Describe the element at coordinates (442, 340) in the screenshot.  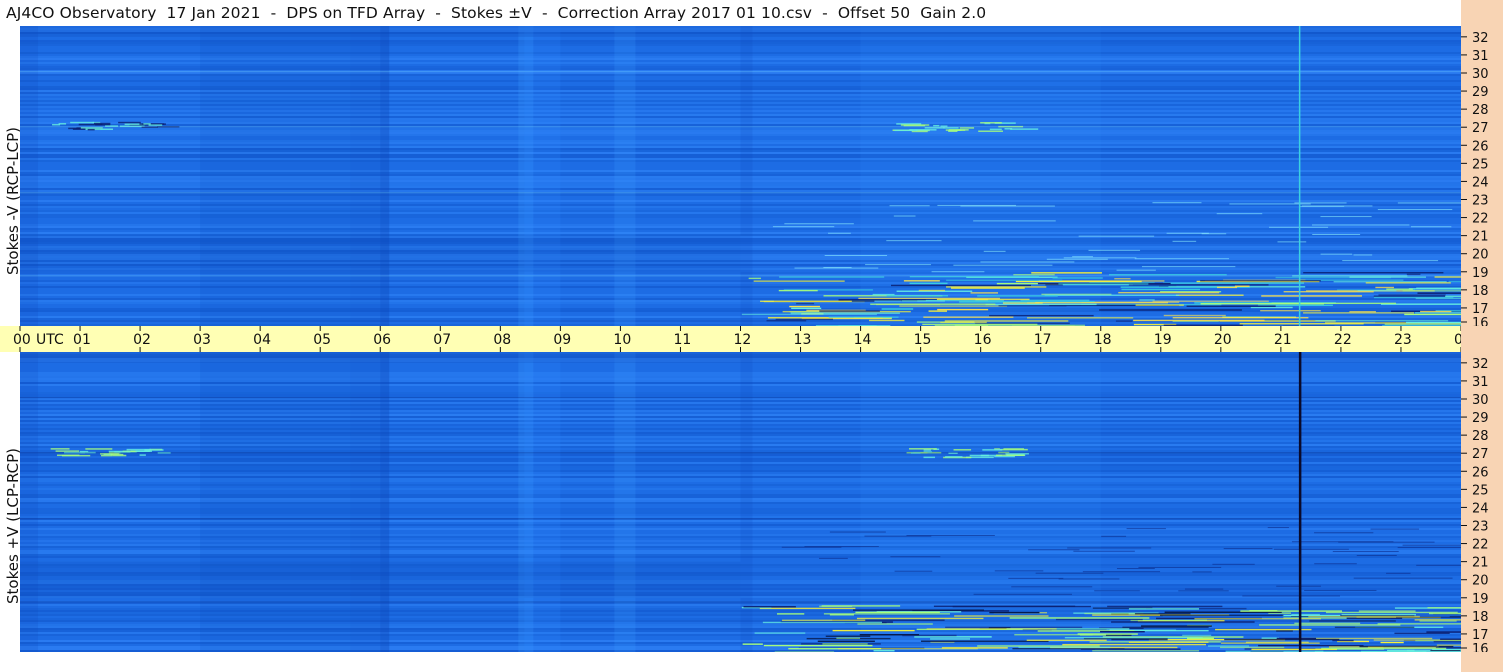
I see `time-tick-label: 07` at that location.